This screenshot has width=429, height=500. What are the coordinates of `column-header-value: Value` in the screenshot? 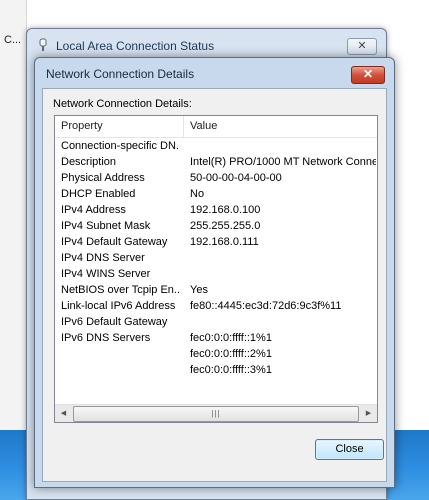 It's located at (282, 126).